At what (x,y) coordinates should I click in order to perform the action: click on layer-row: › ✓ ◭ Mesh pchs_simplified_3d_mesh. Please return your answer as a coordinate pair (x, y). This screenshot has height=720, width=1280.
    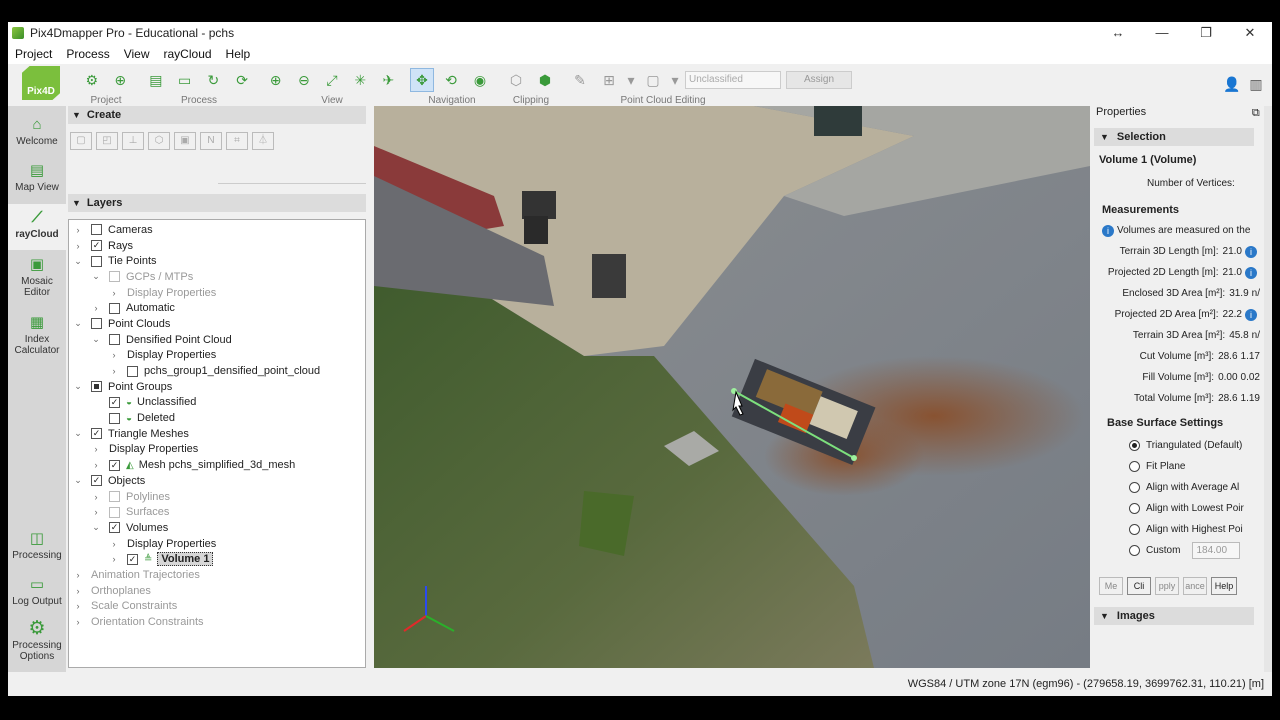
    Looking at the image, I should click on (217, 465).